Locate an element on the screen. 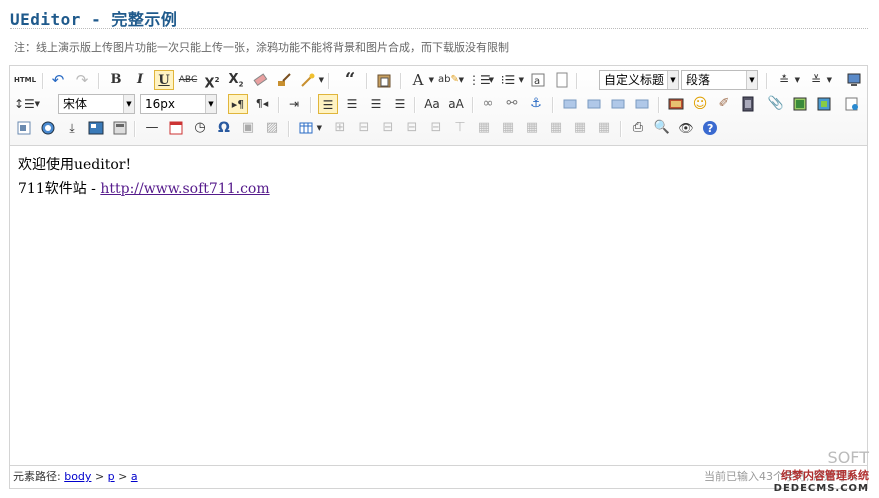 Image resolution: width=879 pixels, height=498 pixels. to-uppercase-icon: Aa is located at coordinates (432, 104).